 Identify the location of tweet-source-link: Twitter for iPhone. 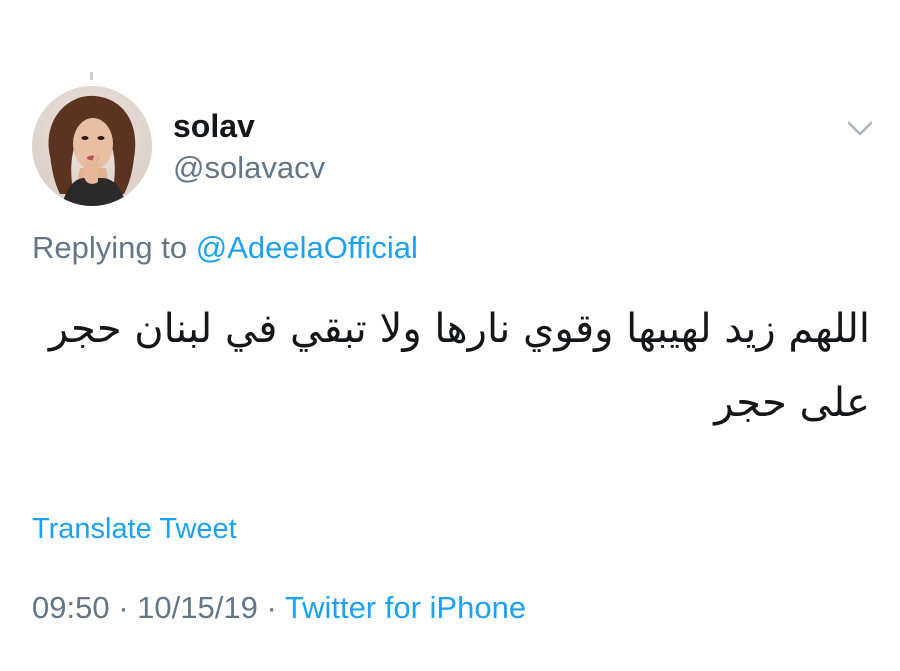
(405, 607).